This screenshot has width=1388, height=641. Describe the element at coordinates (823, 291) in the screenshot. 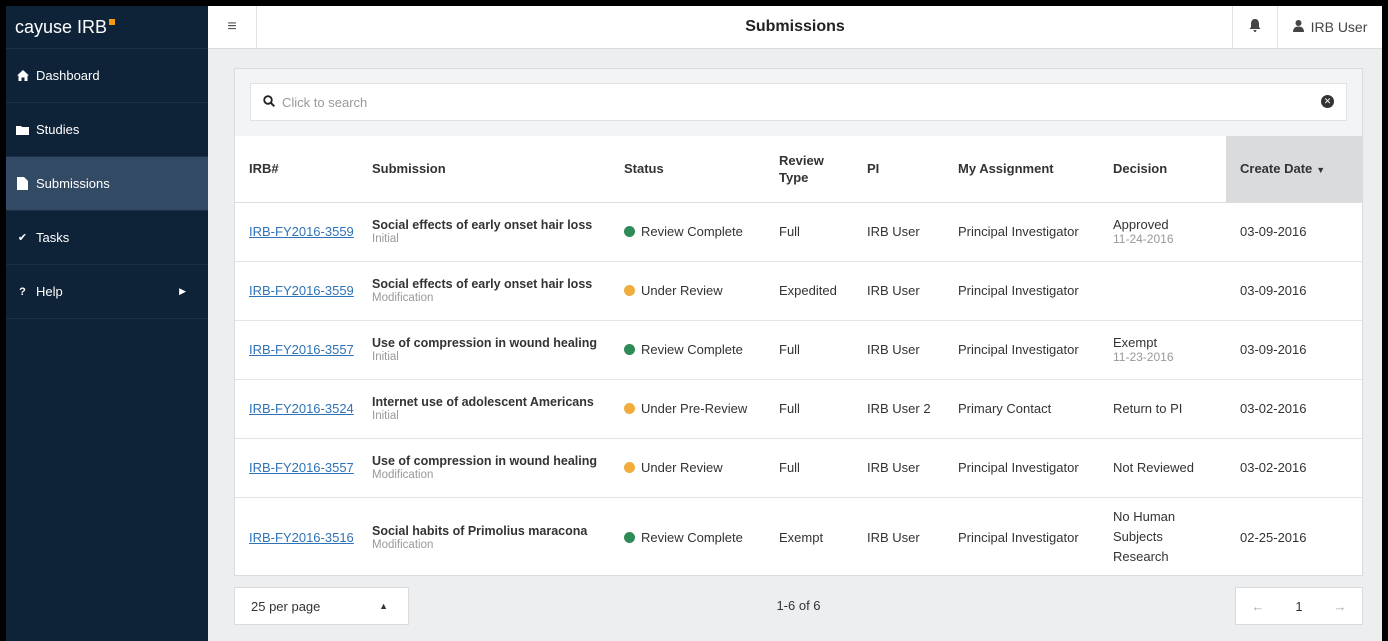

I see `review-type-cell: Expedited` at that location.